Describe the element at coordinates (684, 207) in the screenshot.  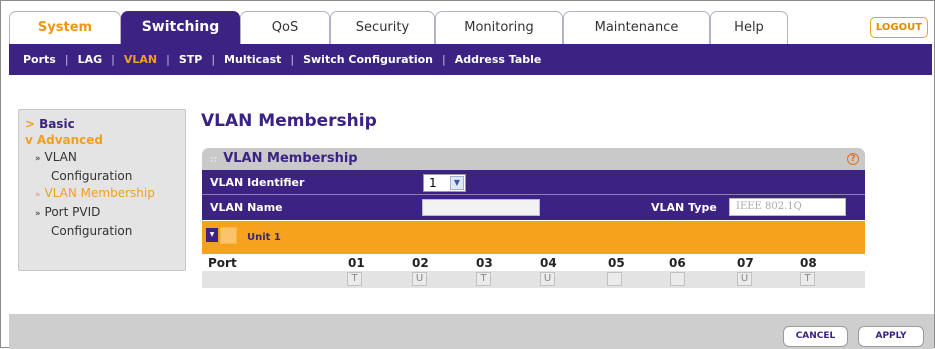
I see `vlan-type-label: VLAN Type` at that location.